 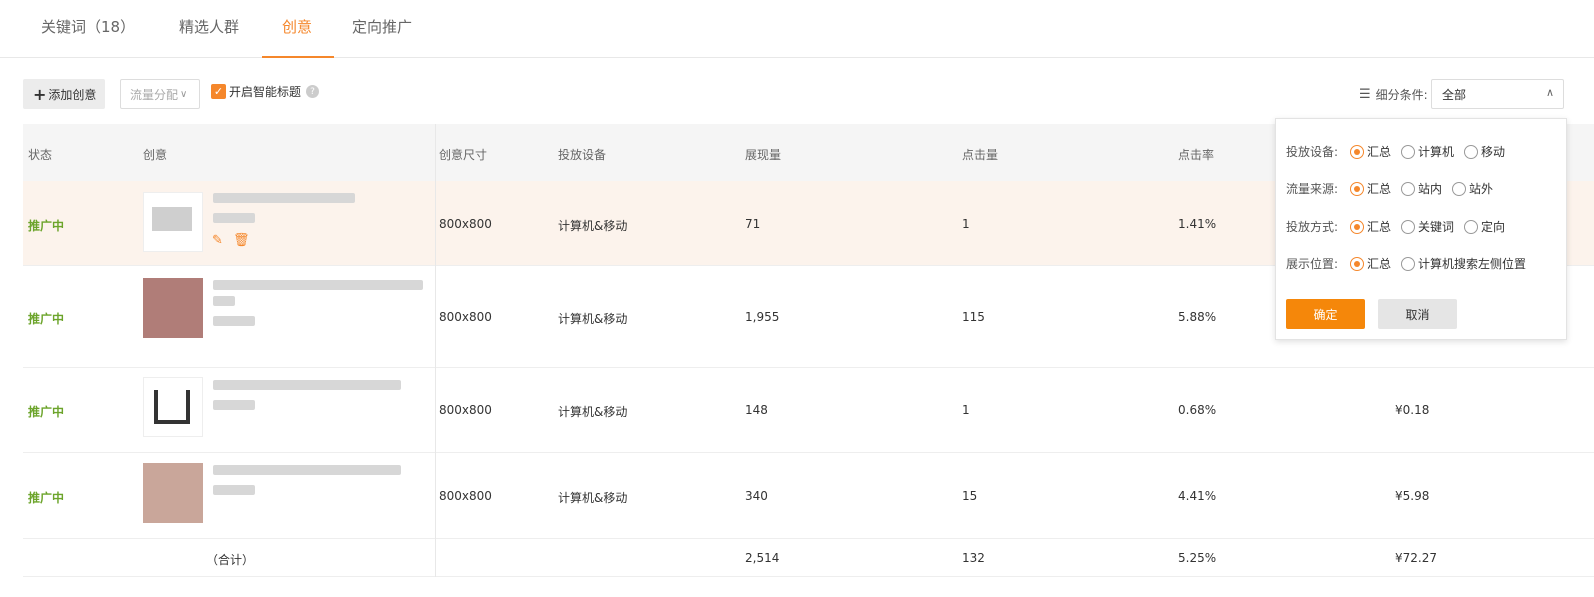 I want to click on header-impressions: 展现量, so click(x=763, y=154).